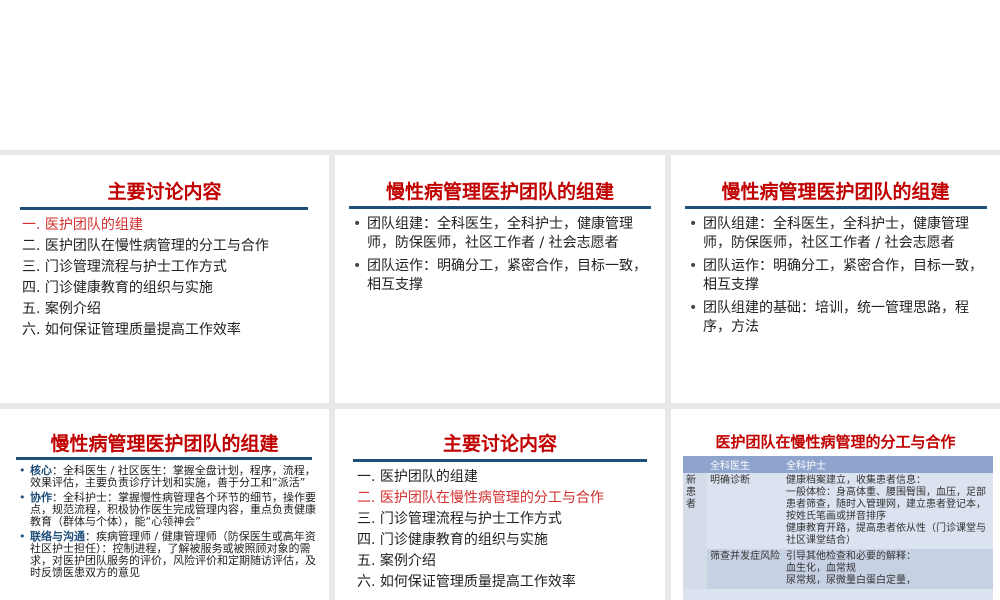  What do you see at coordinates (888, 569) in the screenshot?
I see `table-cell: 引导其他检查和必要的解释： 血生化，血常规 尿常规，尿微量白蛋白定量，` at bounding box center [888, 569].